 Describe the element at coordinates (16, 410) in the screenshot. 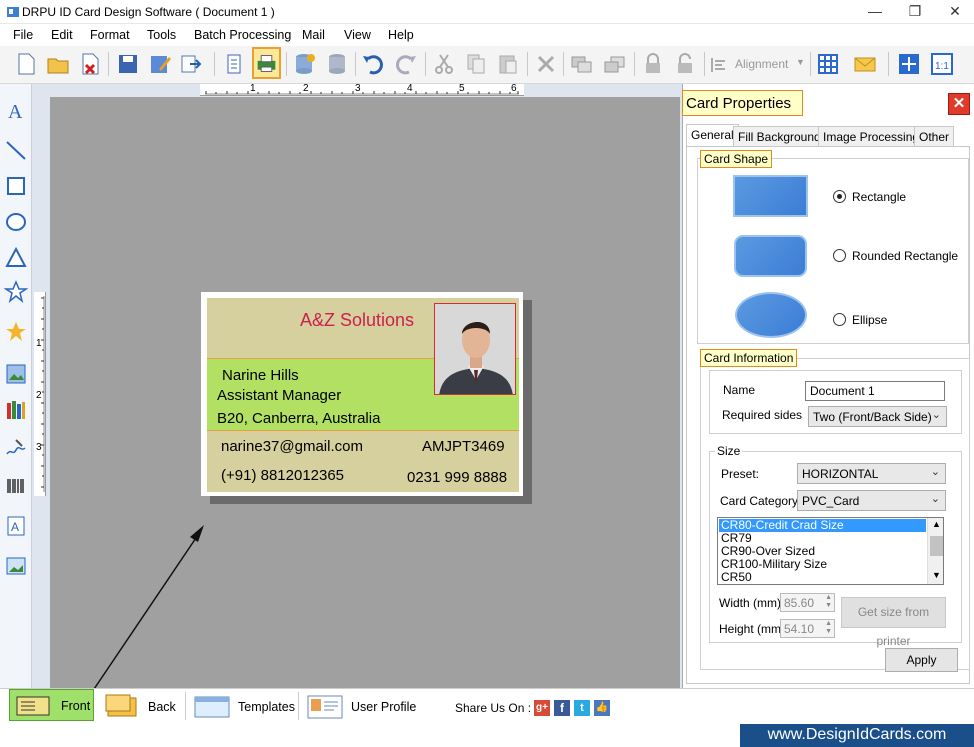

I see `library-tool-icon` at that location.